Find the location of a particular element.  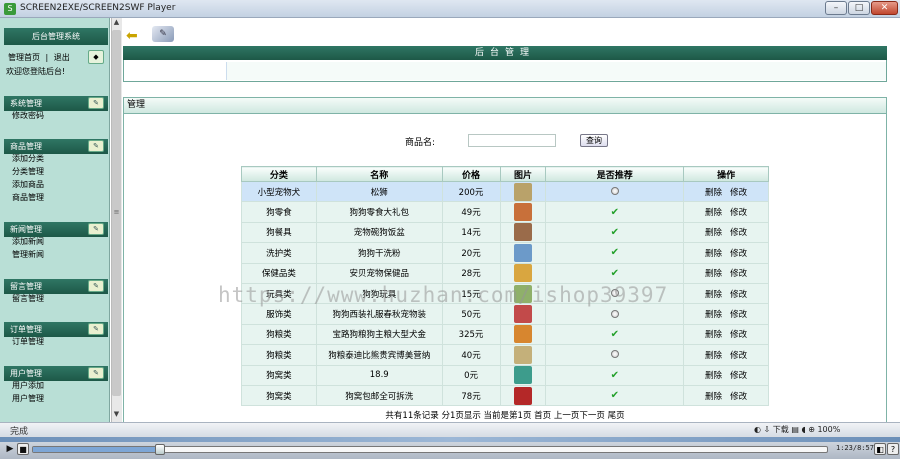

window-titlebar: S SCREEN2EXE/SCREEN2SWF Player is located at coordinates (450, 9).